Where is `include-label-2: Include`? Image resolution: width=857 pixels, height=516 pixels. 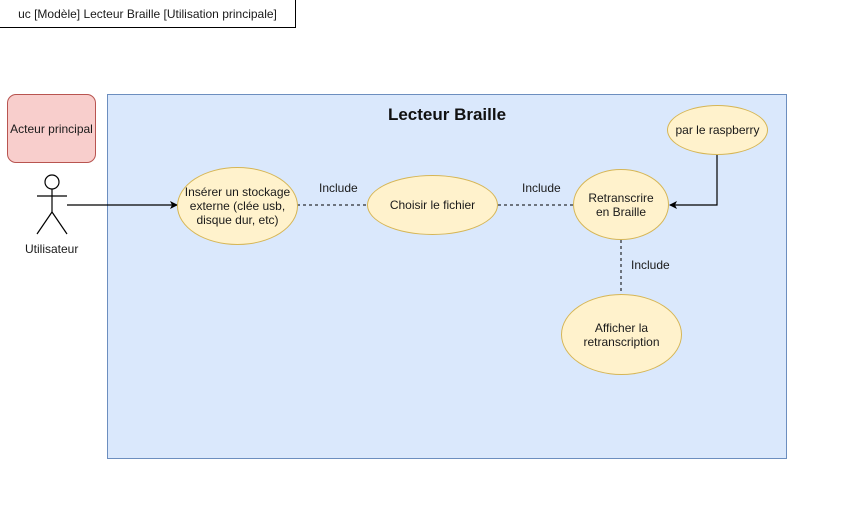 include-label-2: Include is located at coordinates (541, 188).